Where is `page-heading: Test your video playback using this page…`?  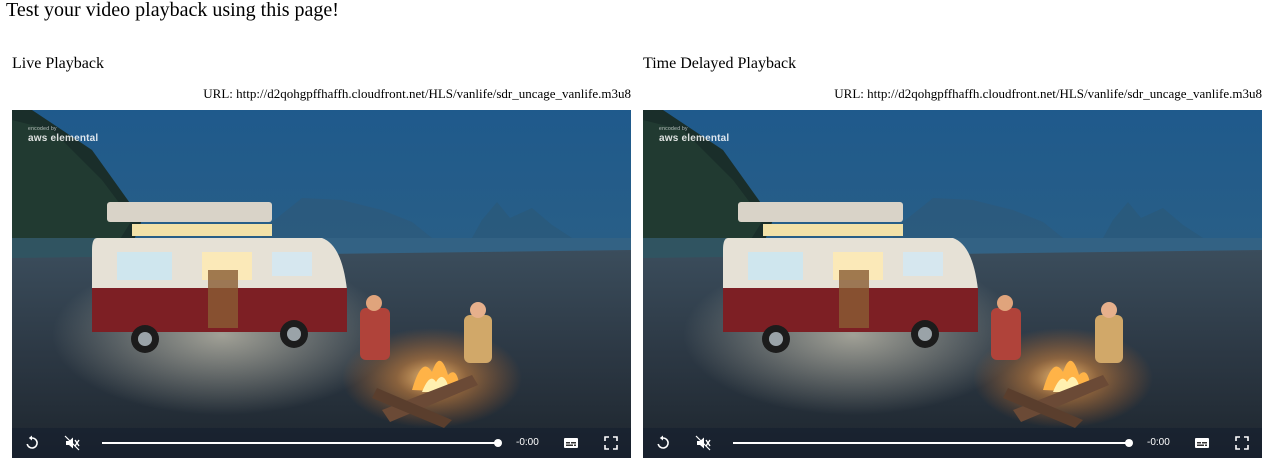 page-heading: Test your video playback using this page… is located at coordinates (172, 10).